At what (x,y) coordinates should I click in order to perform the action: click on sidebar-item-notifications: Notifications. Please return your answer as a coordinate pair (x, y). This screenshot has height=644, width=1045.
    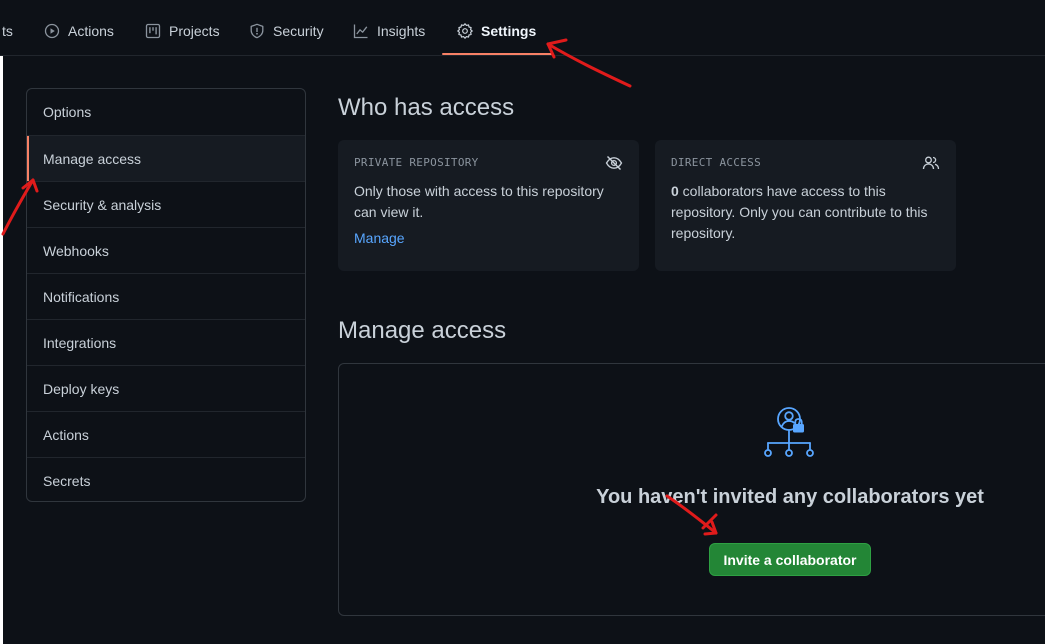
    Looking at the image, I should click on (166, 296).